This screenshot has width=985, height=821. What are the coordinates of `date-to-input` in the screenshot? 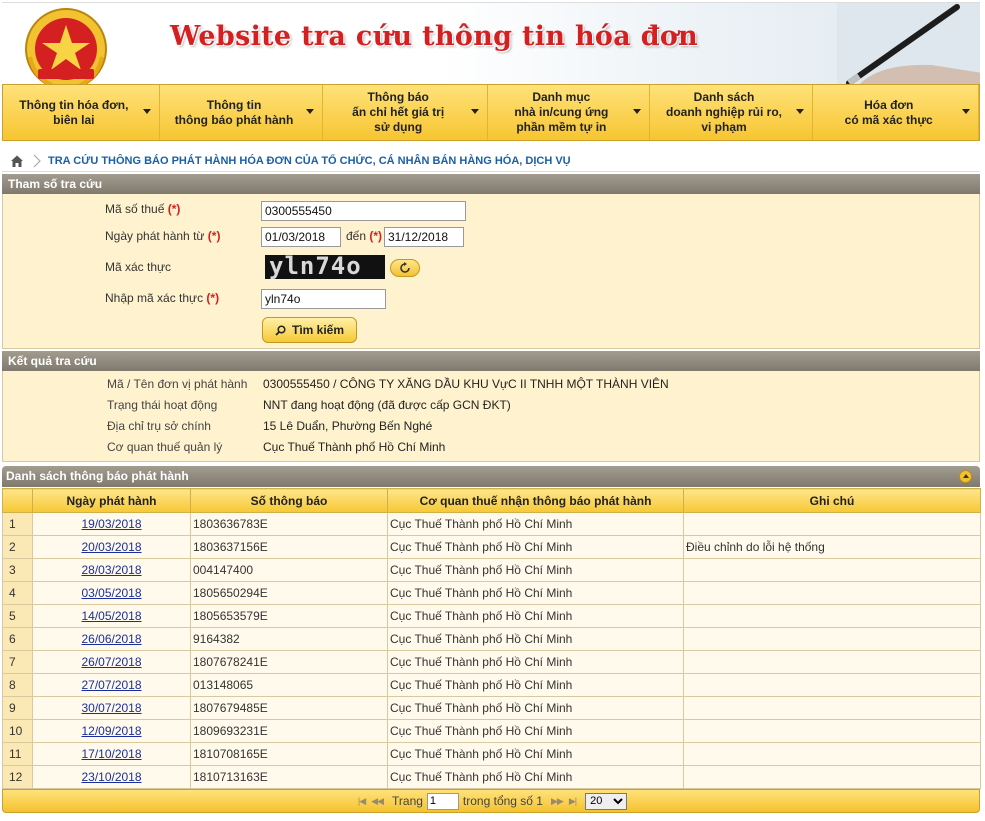 It's located at (424, 237).